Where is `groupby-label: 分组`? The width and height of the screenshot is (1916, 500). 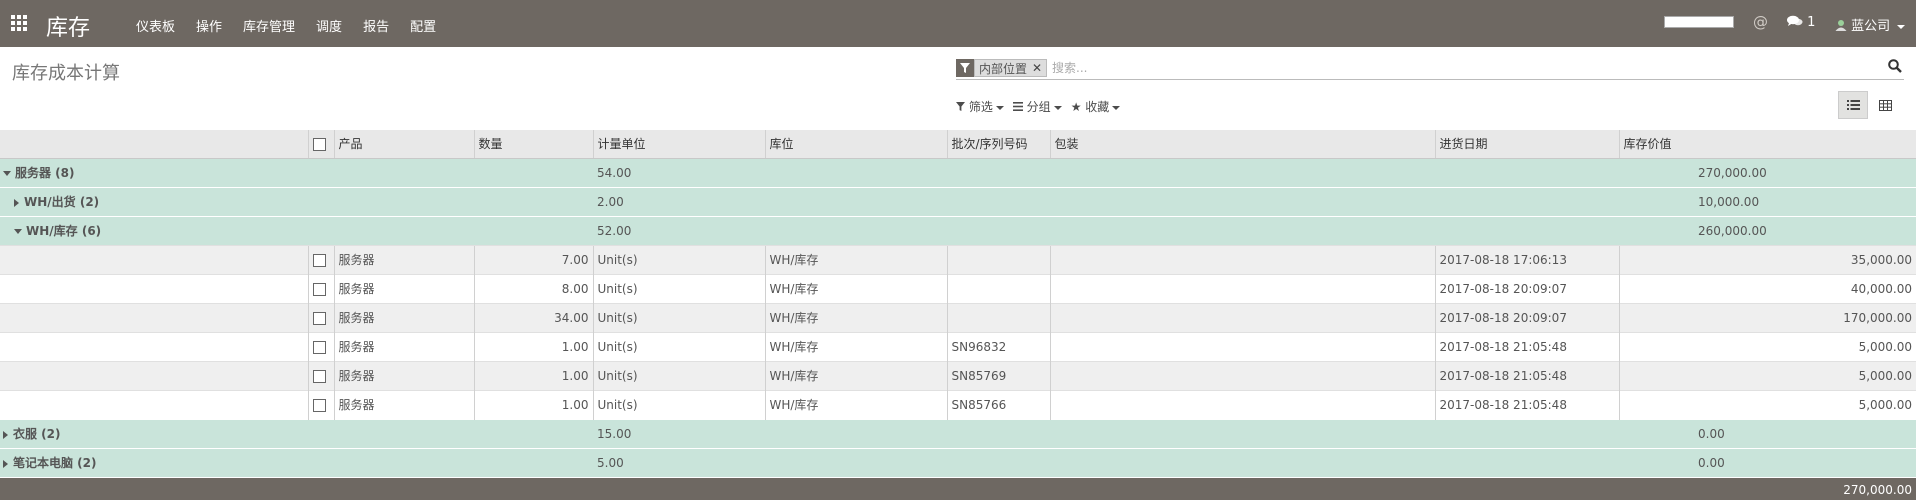
groupby-label: 分组 is located at coordinates (1038, 107).